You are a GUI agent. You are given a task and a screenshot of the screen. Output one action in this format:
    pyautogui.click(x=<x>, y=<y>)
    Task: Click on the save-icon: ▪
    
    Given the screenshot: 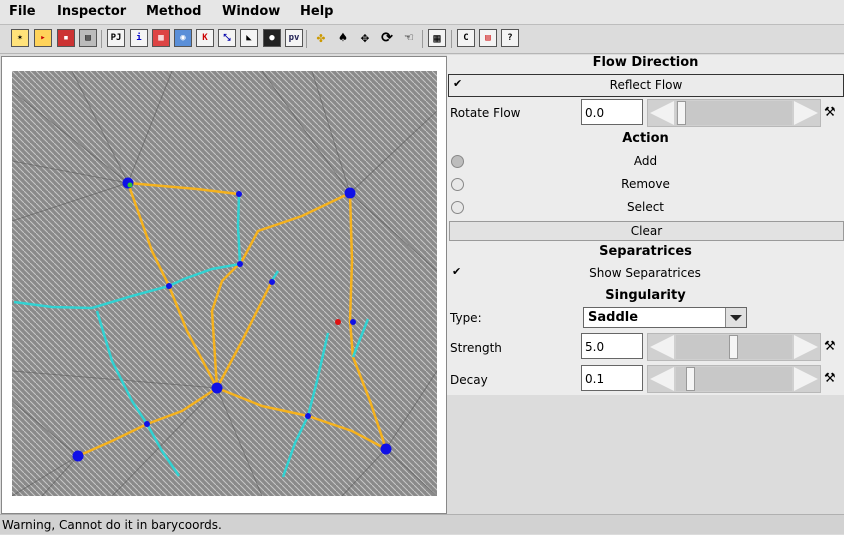 What is the action you would take?
    pyautogui.click(x=66, y=38)
    